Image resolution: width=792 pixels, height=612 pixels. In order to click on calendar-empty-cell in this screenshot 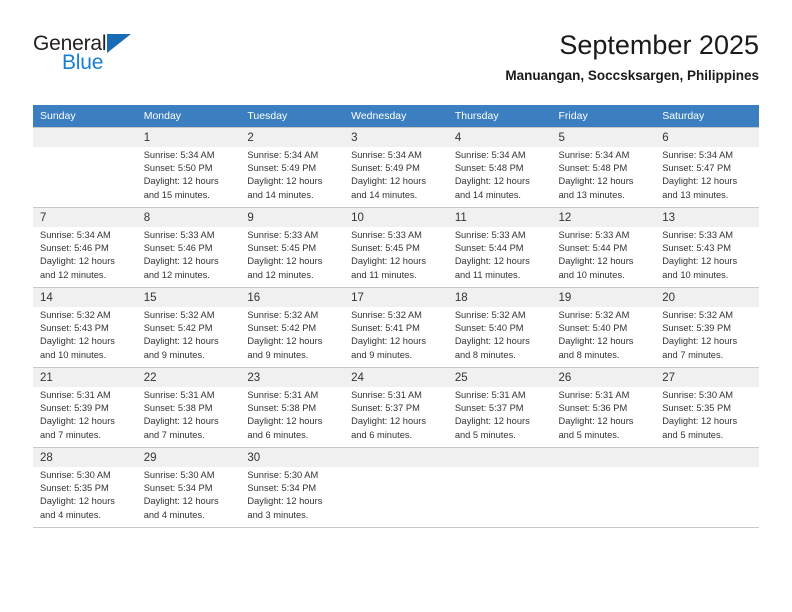, I will do `click(603, 487)`.